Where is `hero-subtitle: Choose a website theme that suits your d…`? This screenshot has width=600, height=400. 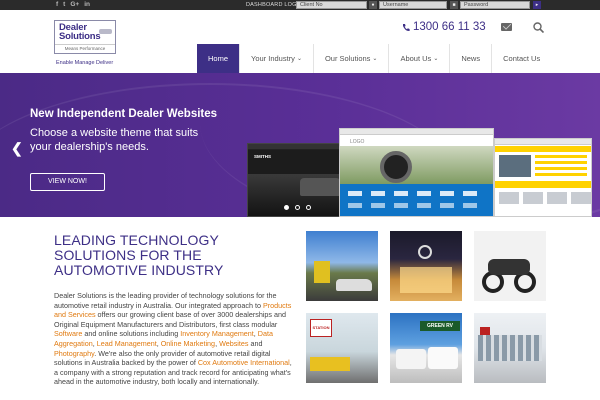
hero-subtitle: Choose a website theme that suits your d… is located at coordinates (114, 140).